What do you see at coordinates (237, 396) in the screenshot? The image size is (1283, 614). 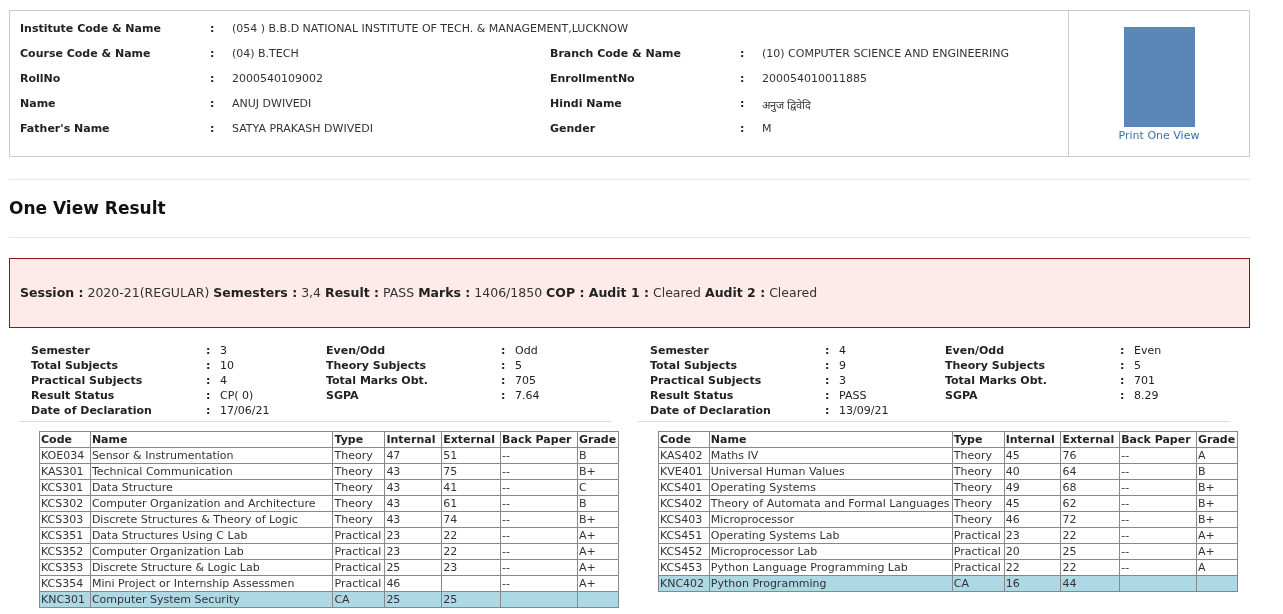 I see `info-value: CP( 0)` at bounding box center [237, 396].